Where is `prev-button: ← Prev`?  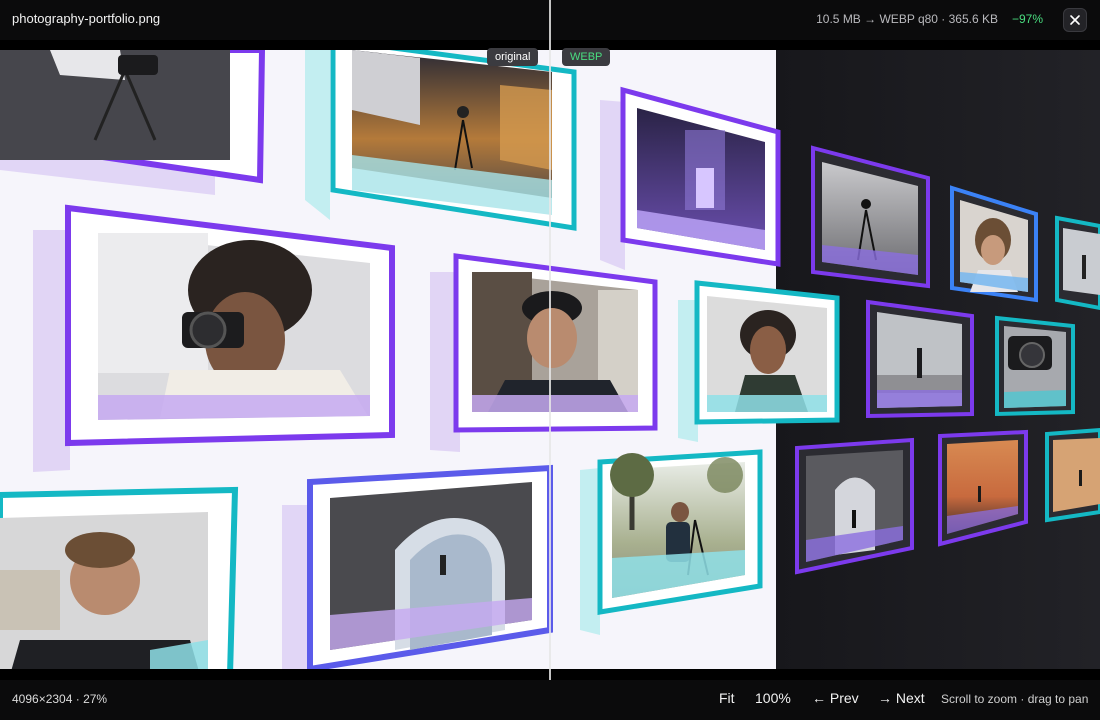
prev-button: ← Prev is located at coordinates (835, 698).